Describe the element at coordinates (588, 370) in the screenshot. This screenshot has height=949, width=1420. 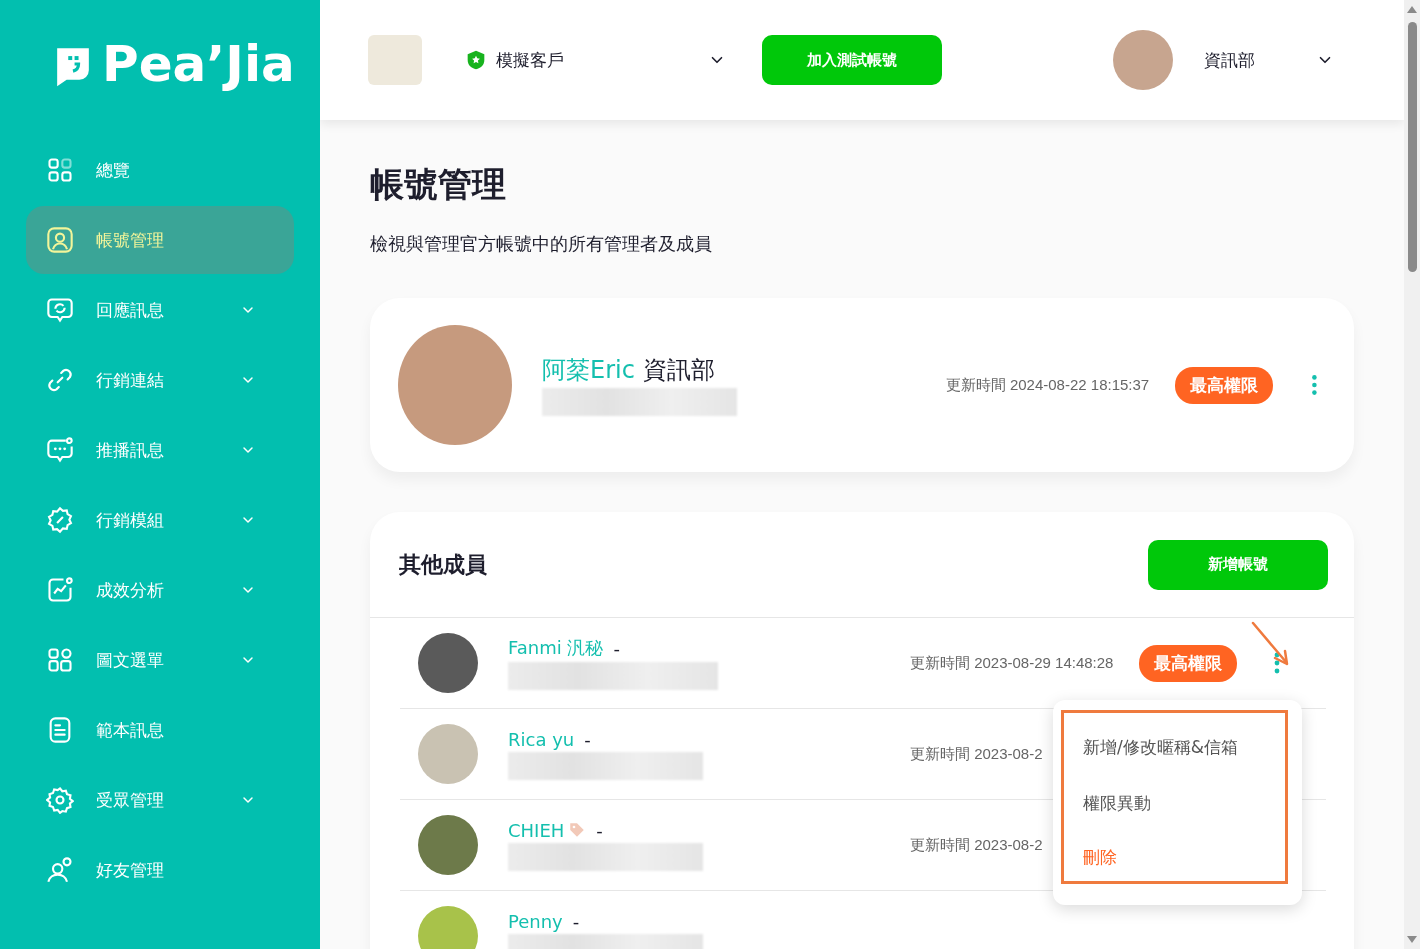
I see `owner-name: 阿棻Eric` at that location.